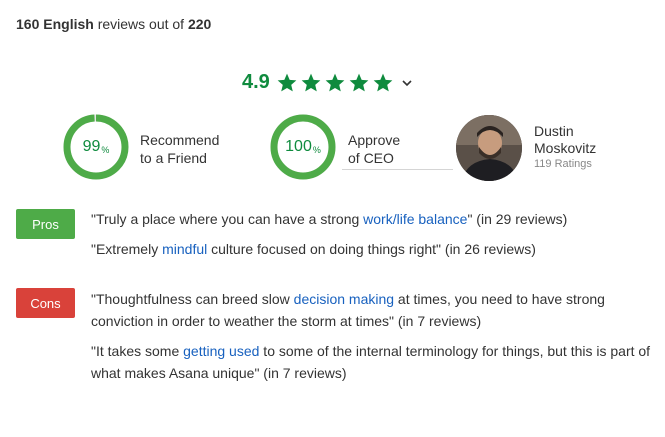 The image size is (665, 437). Describe the element at coordinates (55, 24) in the screenshot. I see `english-review-count: 160 English` at that location.